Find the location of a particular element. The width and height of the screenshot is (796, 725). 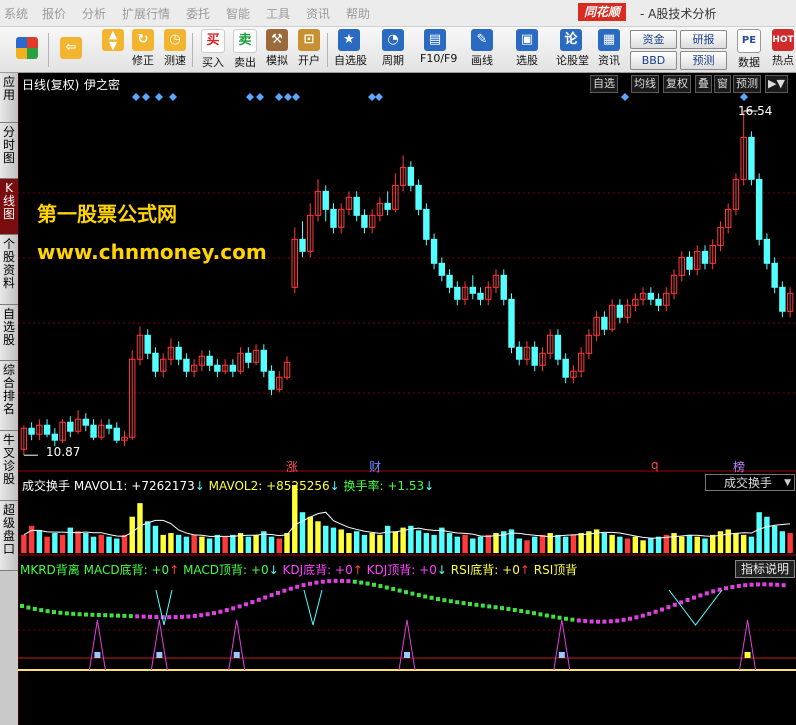

event-label-ranking: 榜 is located at coordinates (739, 466).